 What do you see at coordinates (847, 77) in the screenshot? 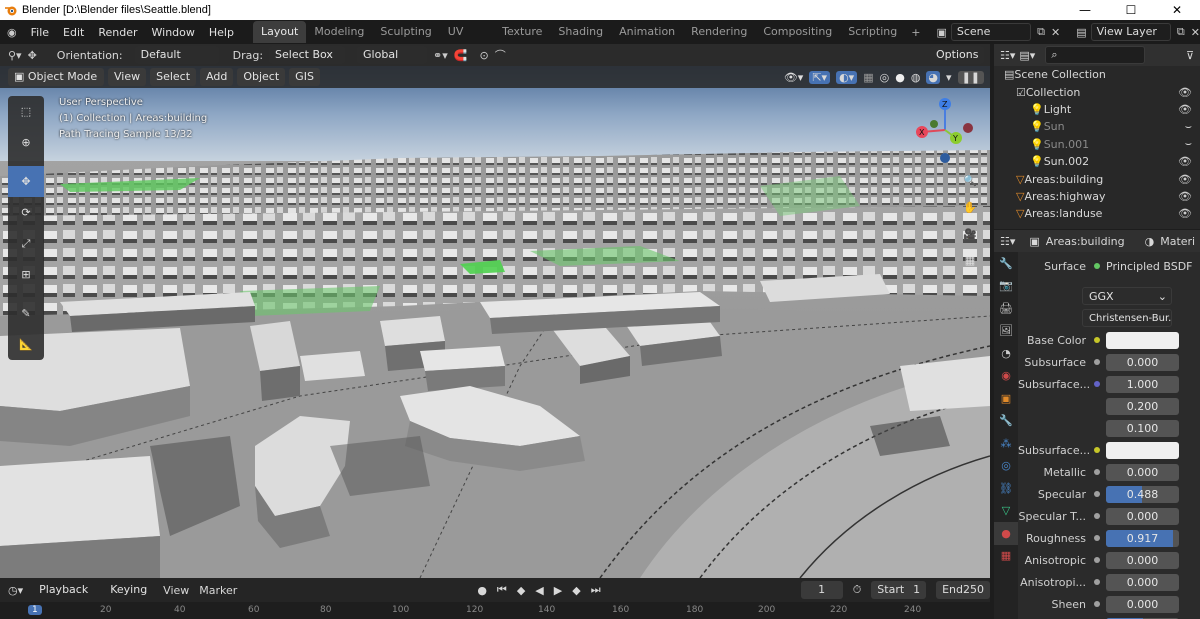
I see `overlay-toggle-icon: ◐▾` at bounding box center [847, 77].